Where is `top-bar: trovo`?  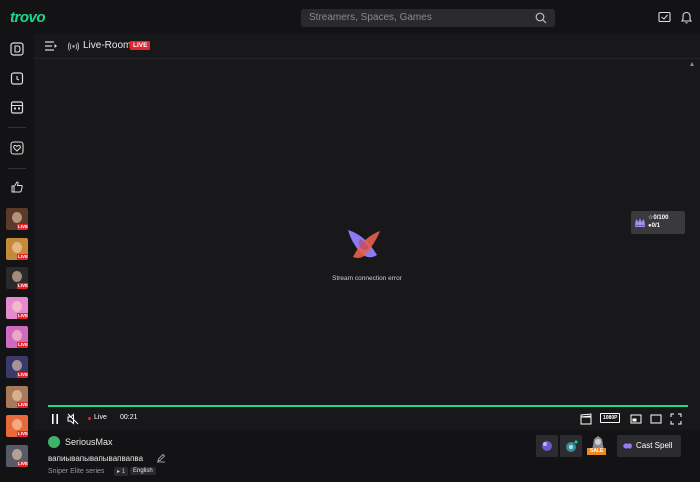 top-bar: trovo is located at coordinates (350, 17).